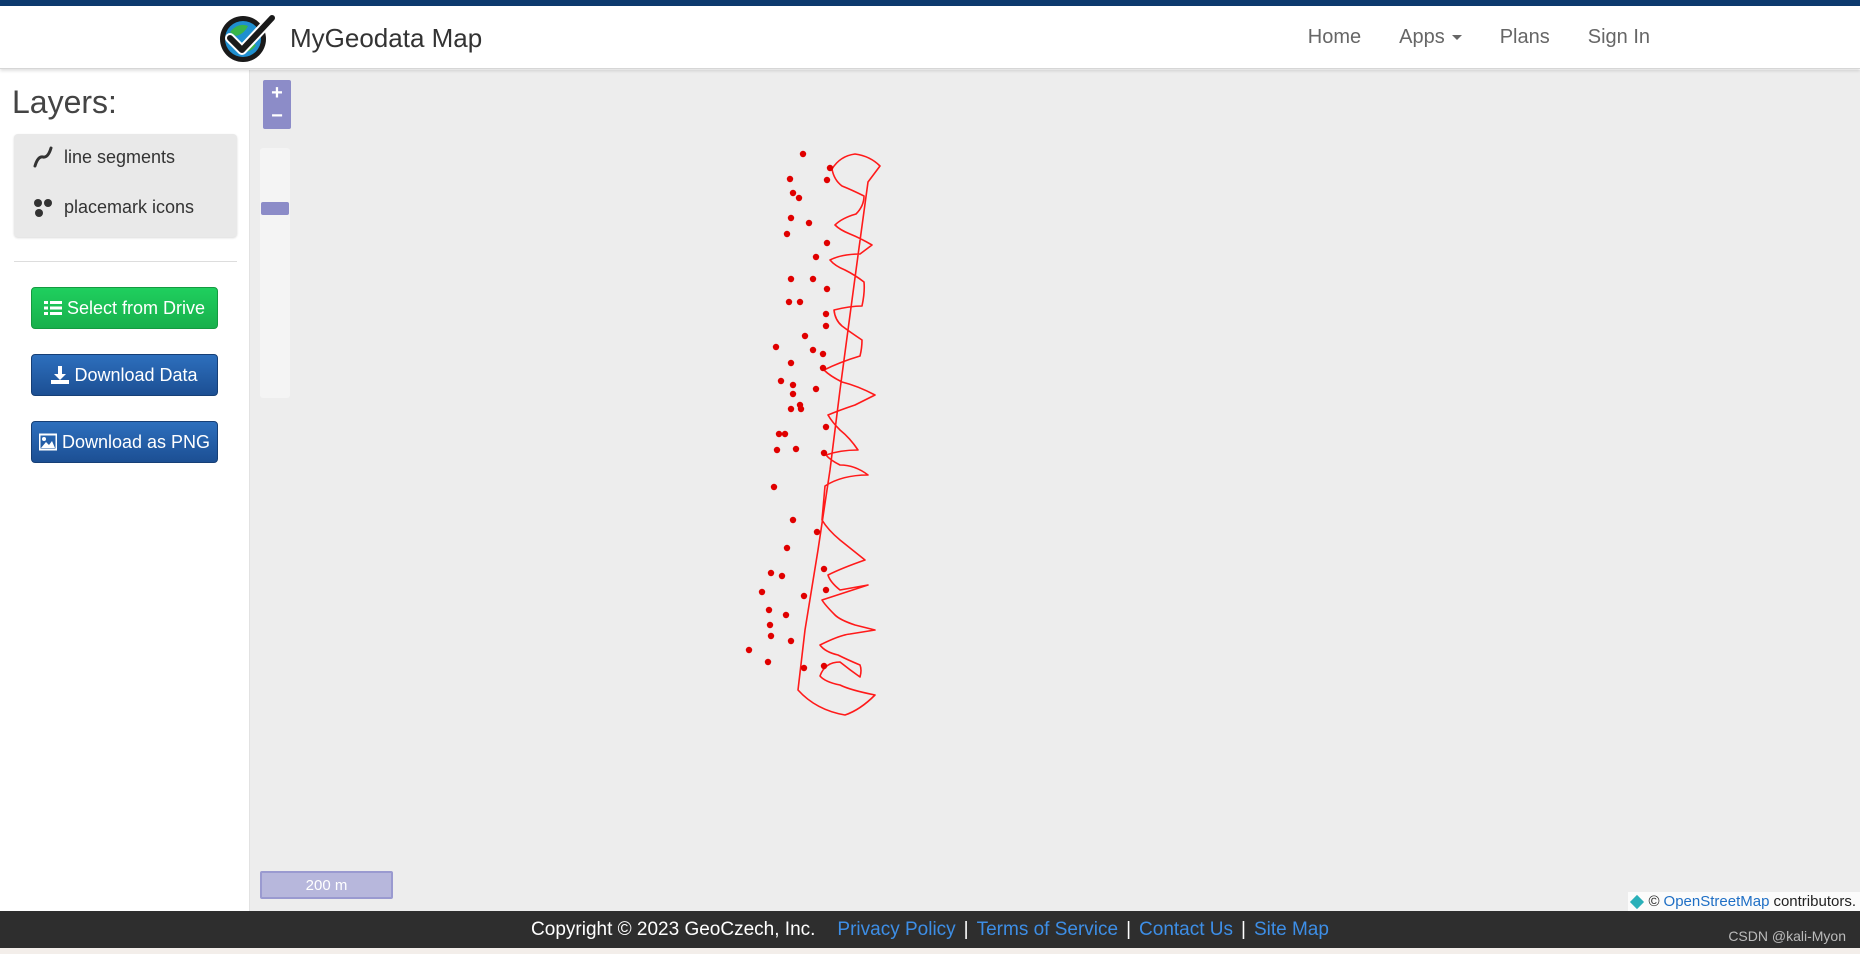 Image resolution: width=1860 pixels, height=954 pixels. Describe the element at coordinates (839, 434) in the screenshot. I see `track-line-main` at that location.